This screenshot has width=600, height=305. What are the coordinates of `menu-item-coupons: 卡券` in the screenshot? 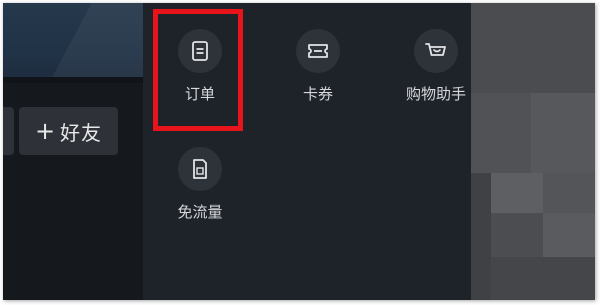 It's located at (318, 66).